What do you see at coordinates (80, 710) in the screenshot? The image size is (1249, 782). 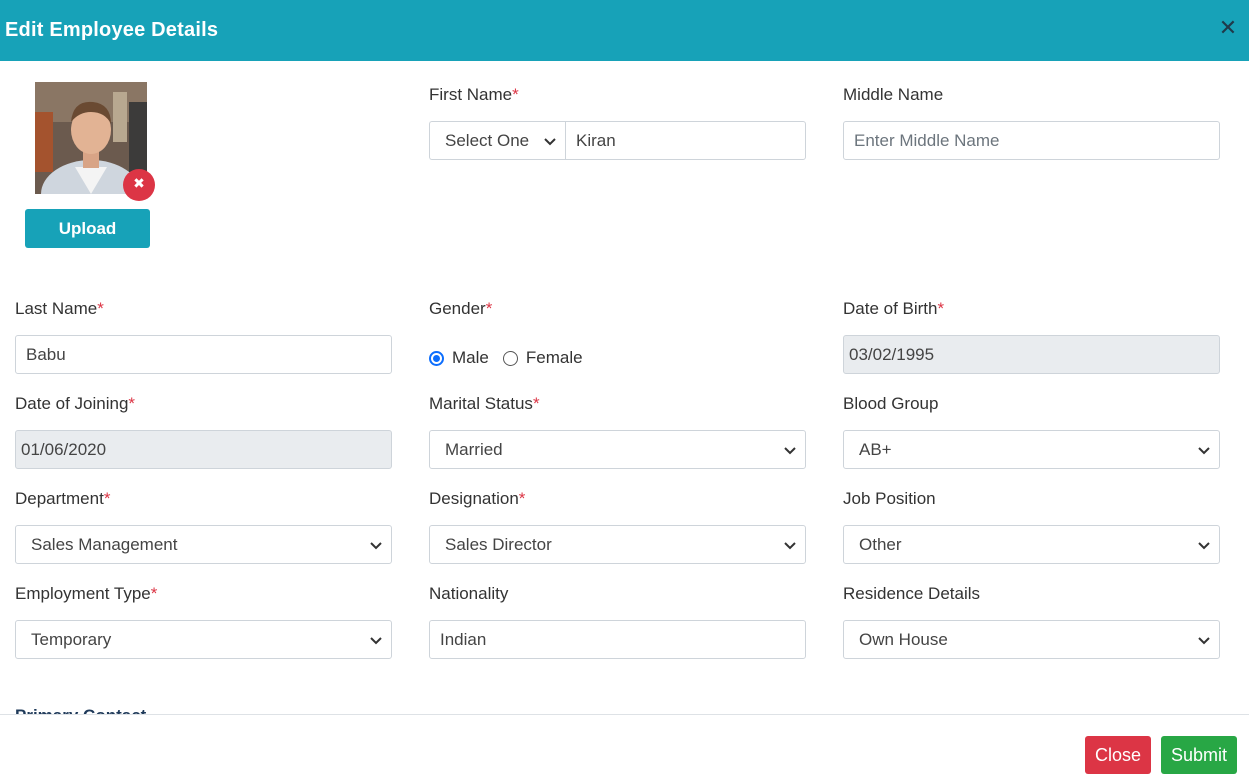 I see `primary-contact-heading: Primary Contact` at bounding box center [80, 710].